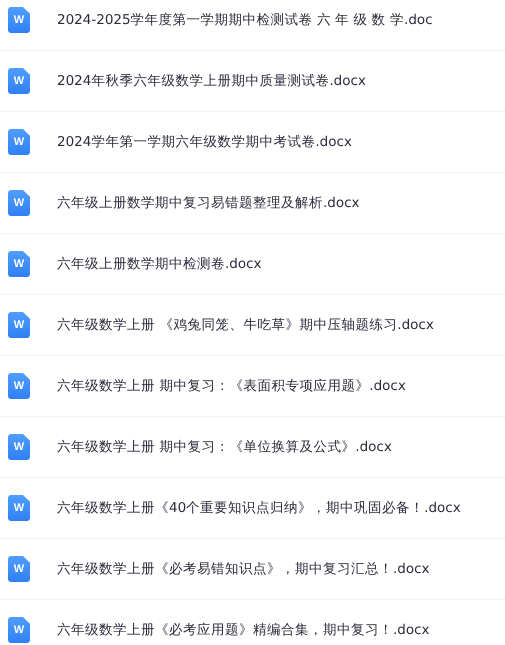  I want to click on file-name: 2024年秋季六年级数学上册期中质量测试卷.docx, so click(211, 81).